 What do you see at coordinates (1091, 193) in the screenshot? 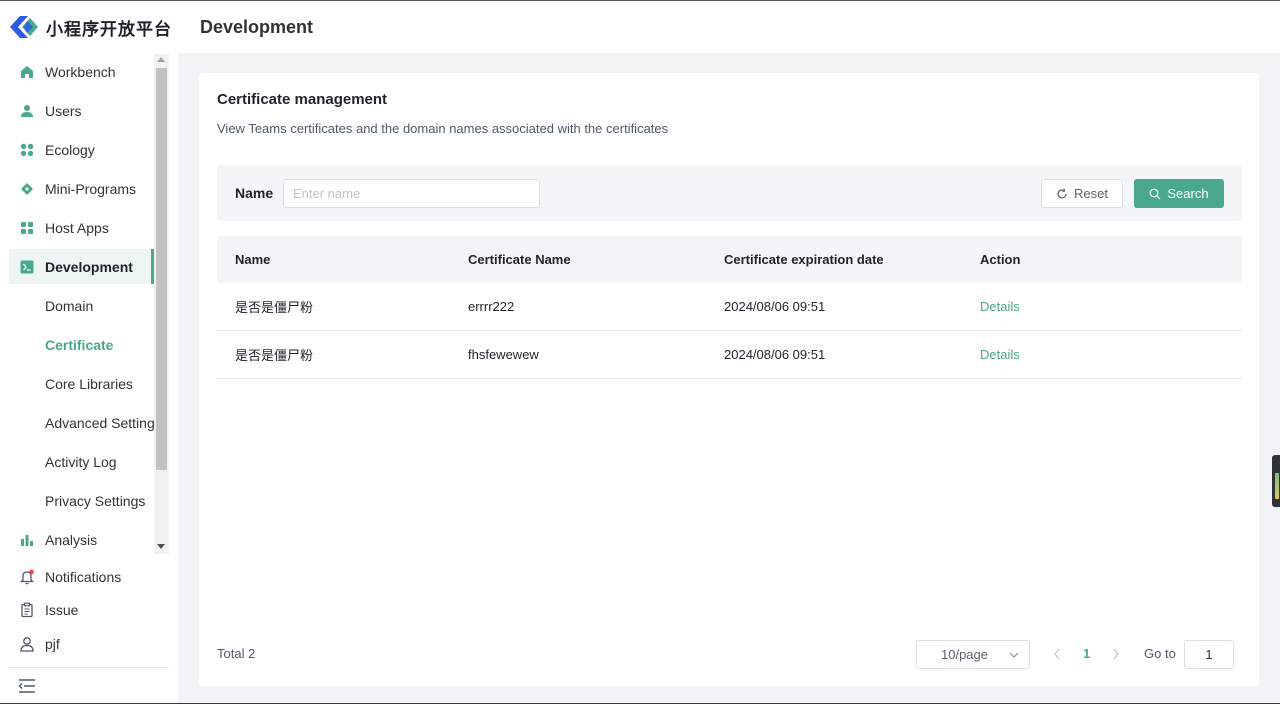
I see `reset-label: Reset` at bounding box center [1091, 193].